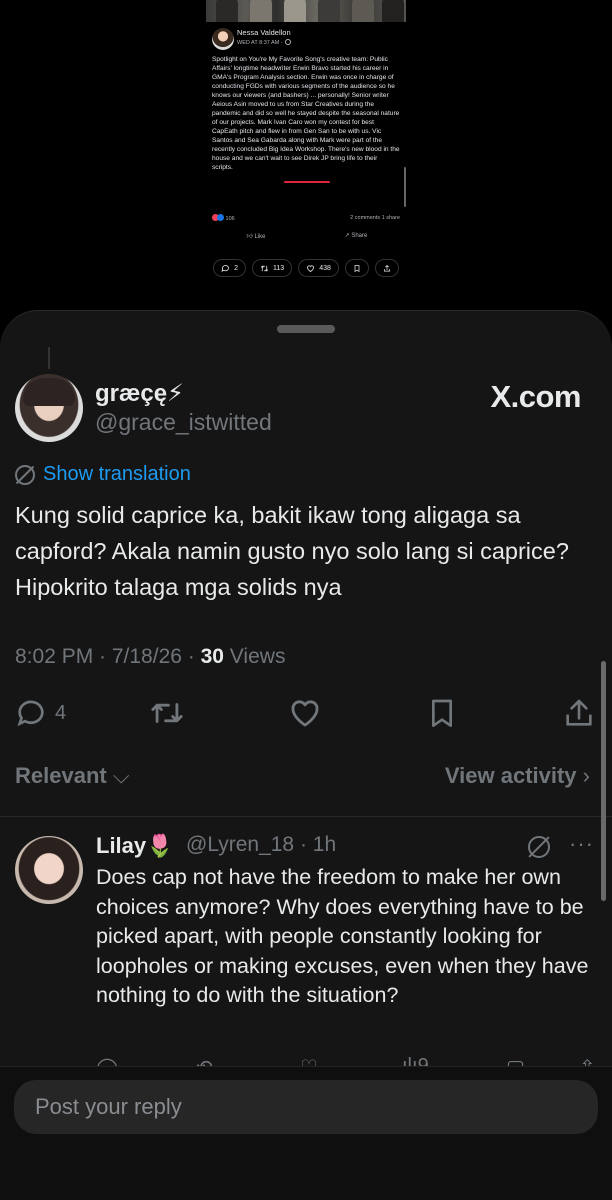 The height and width of the screenshot is (1200, 612). Describe the element at coordinates (306, 218) in the screenshot. I see `embedded-post-stats: 106 2 comments 1 share` at that location.